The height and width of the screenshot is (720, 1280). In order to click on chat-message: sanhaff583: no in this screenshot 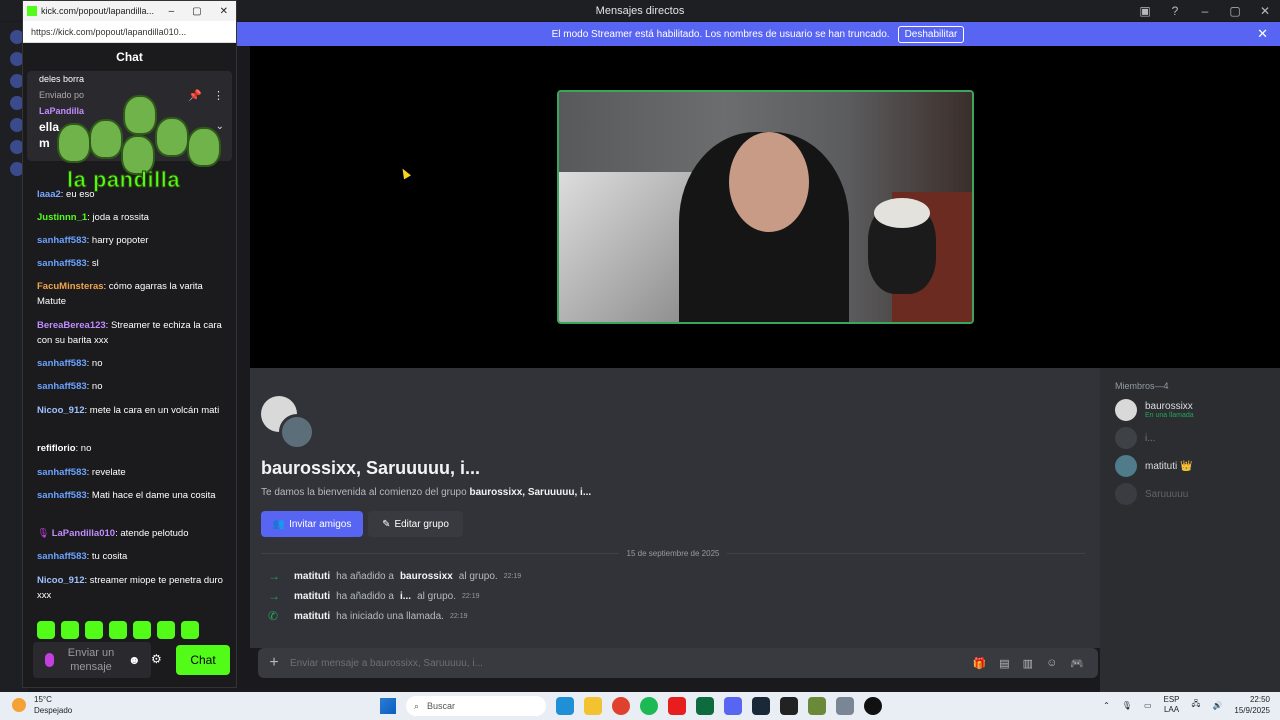, I will do `click(70, 386)`.